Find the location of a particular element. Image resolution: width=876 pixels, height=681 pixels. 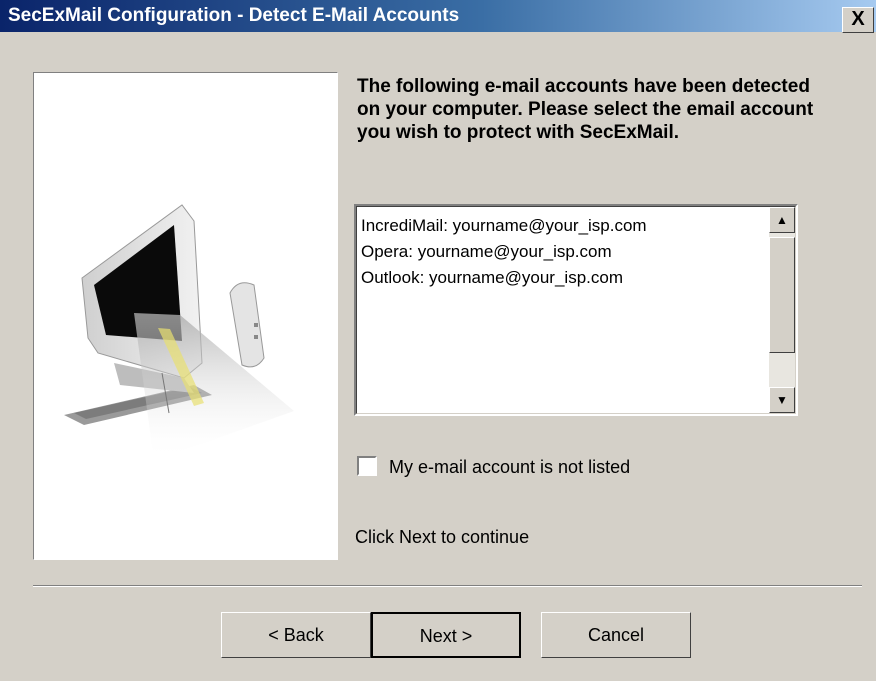

continue-hint: Click Next to continue is located at coordinates (442, 537).